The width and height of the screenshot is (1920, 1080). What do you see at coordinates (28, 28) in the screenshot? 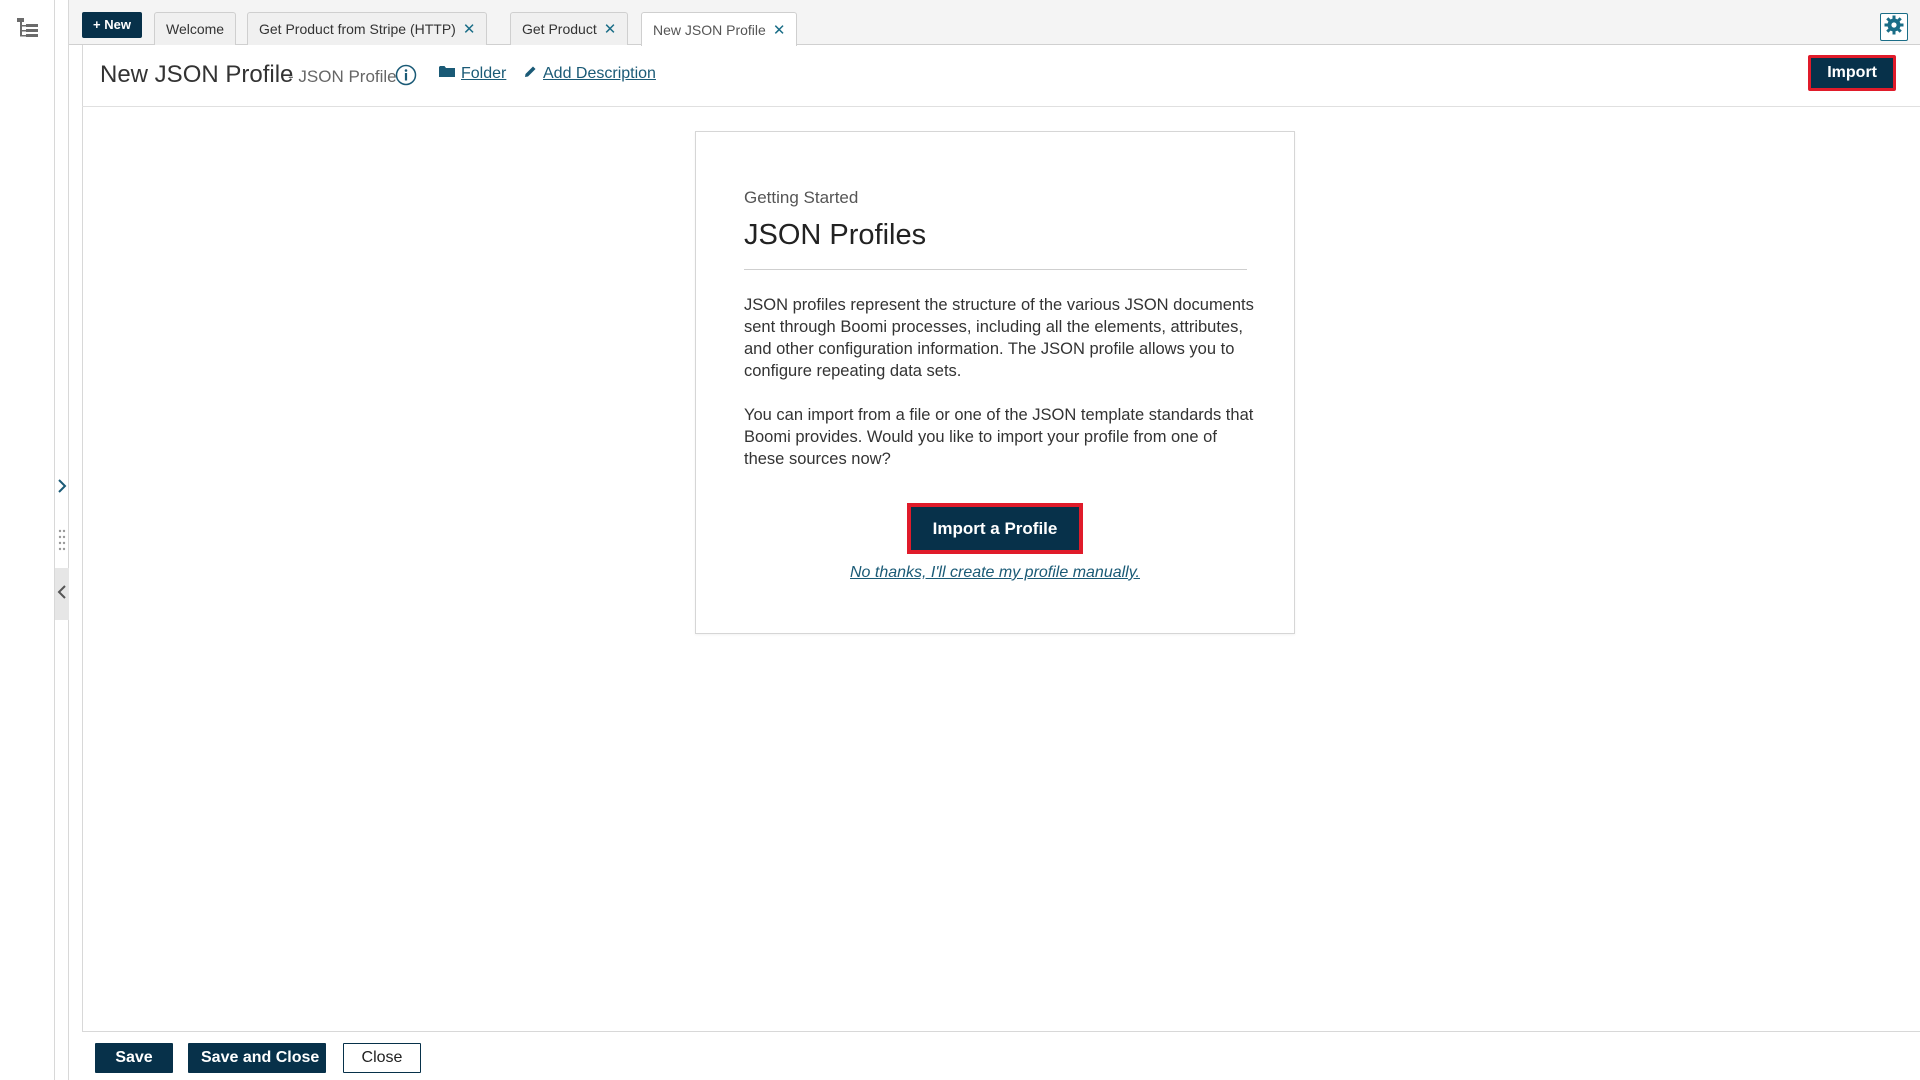
I see `tree-icon` at bounding box center [28, 28].